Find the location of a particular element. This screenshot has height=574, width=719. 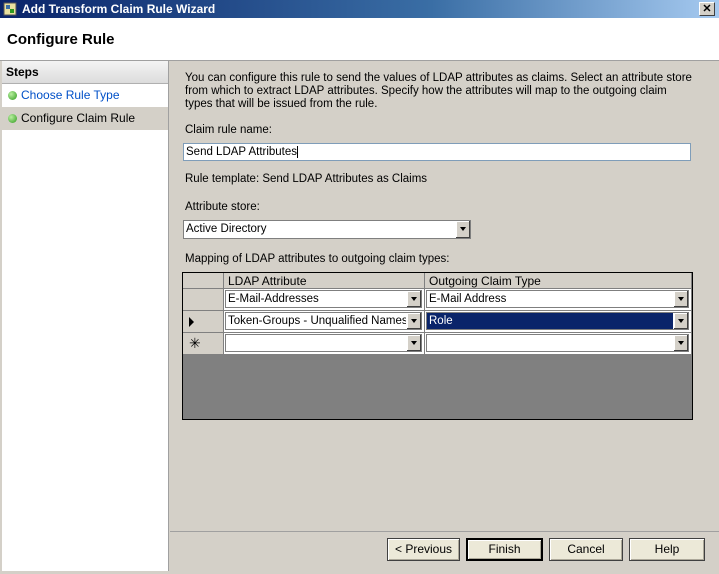

new-row-icon: ✳ is located at coordinates (195, 343).